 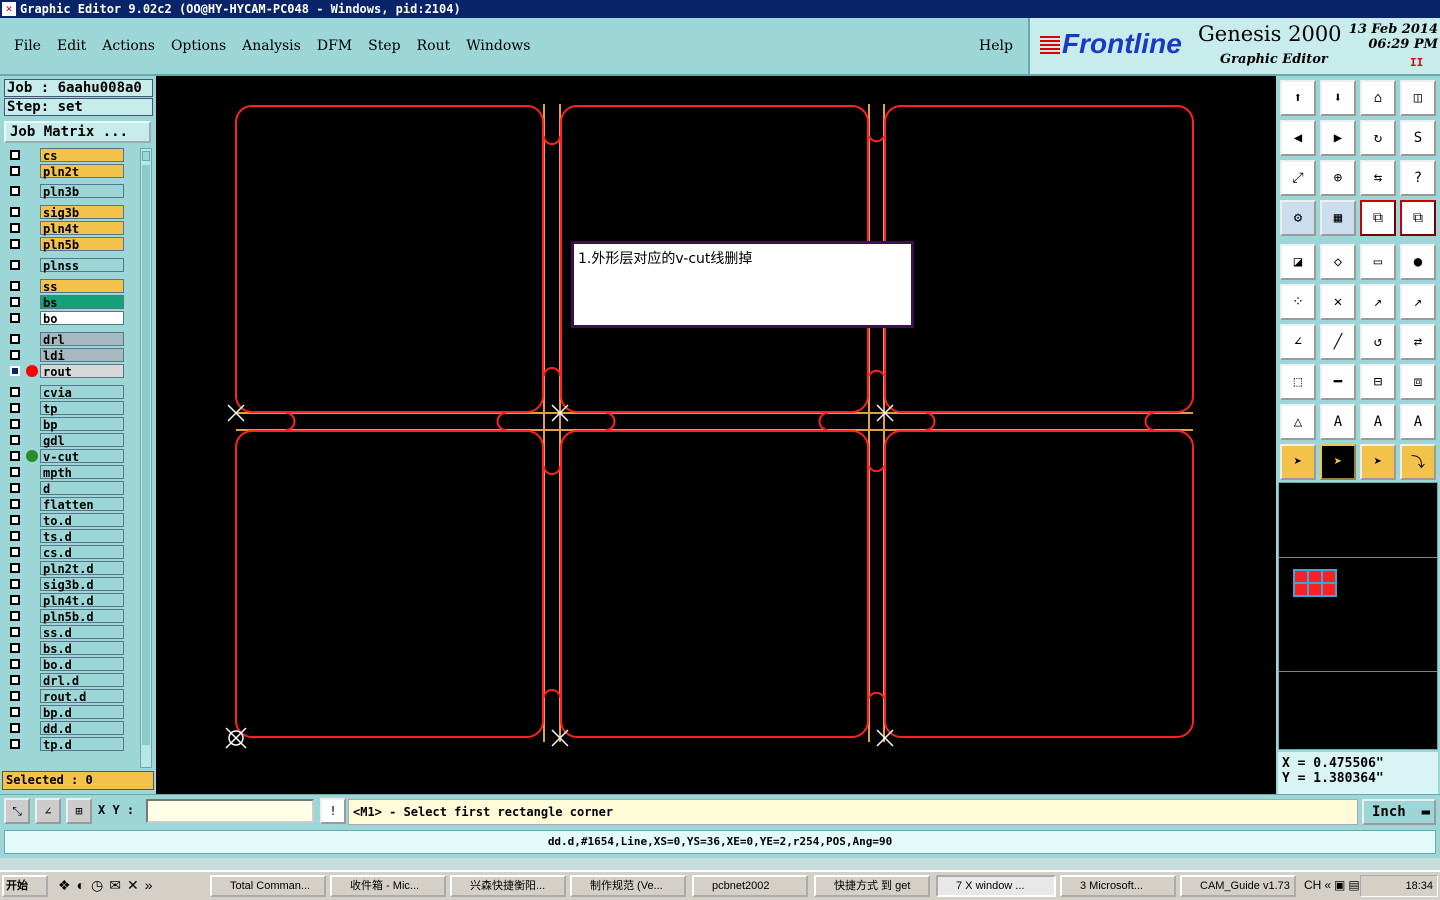 What do you see at coordinates (48, 811) in the screenshot?
I see `measure-tool-icon: ∠` at bounding box center [48, 811].